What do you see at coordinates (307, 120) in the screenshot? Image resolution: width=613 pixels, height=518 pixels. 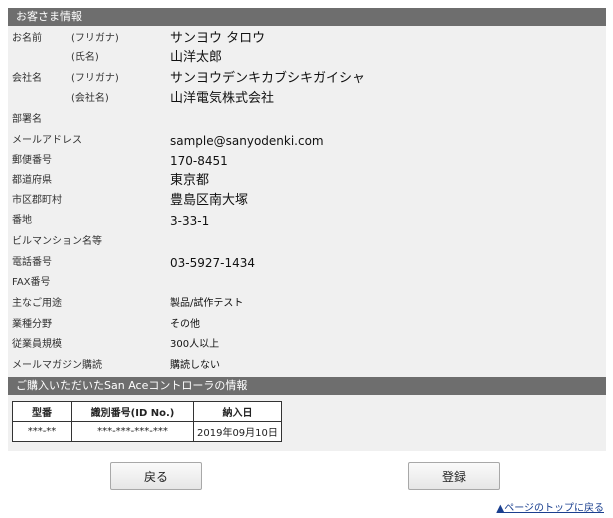 I see `department-row: 部署名` at bounding box center [307, 120].